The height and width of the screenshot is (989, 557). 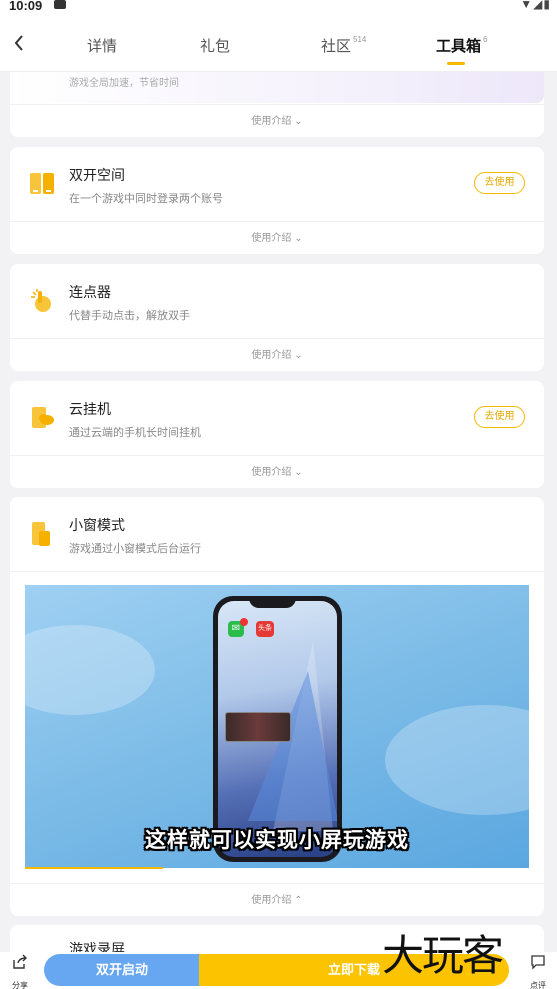 What do you see at coordinates (277, 899) in the screenshot?
I see `usage-intro-toggle: 使用介绍 ⌃` at bounding box center [277, 899].